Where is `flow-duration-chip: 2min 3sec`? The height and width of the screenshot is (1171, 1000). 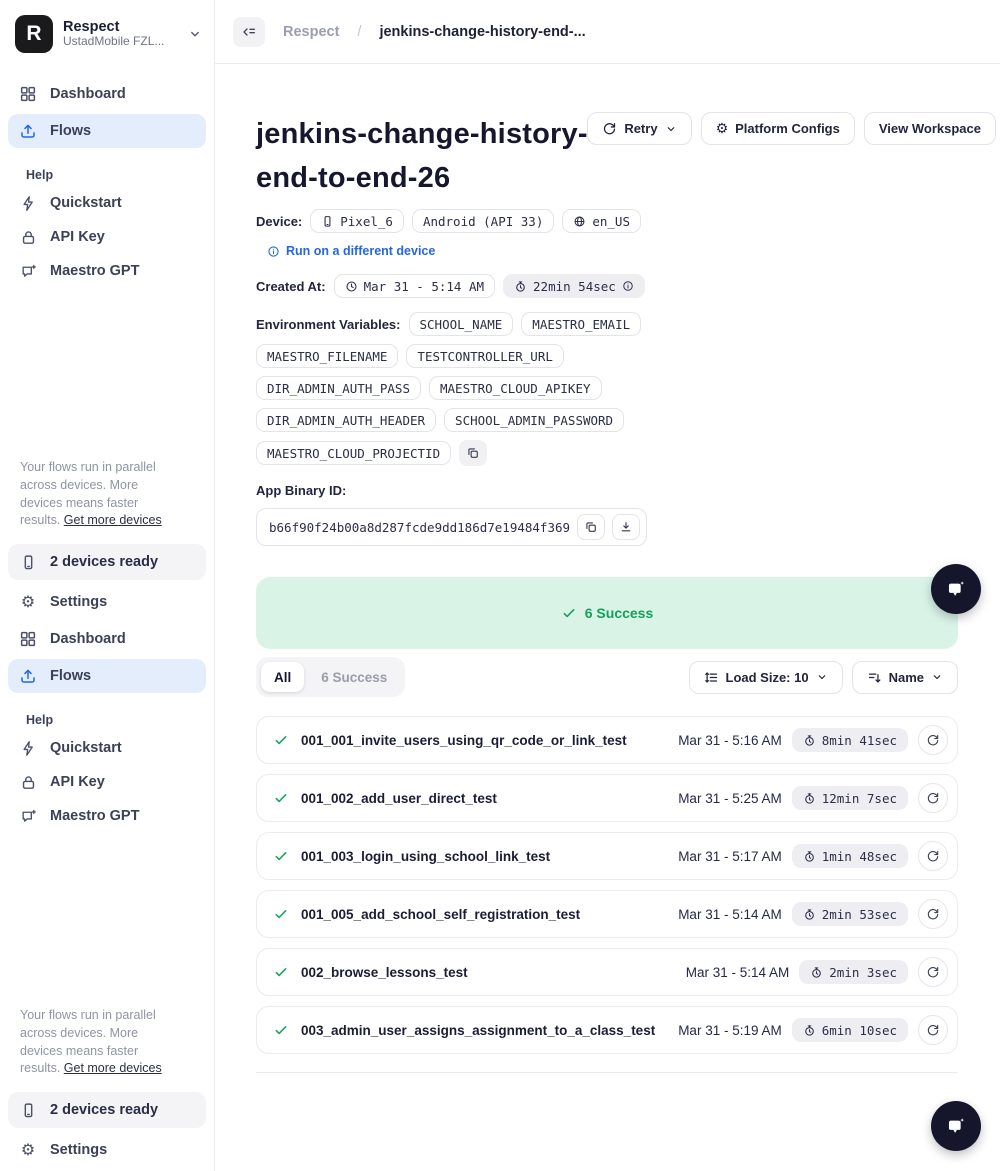
flow-duration-chip: 2min 3sec is located at coordinates (853, 972).